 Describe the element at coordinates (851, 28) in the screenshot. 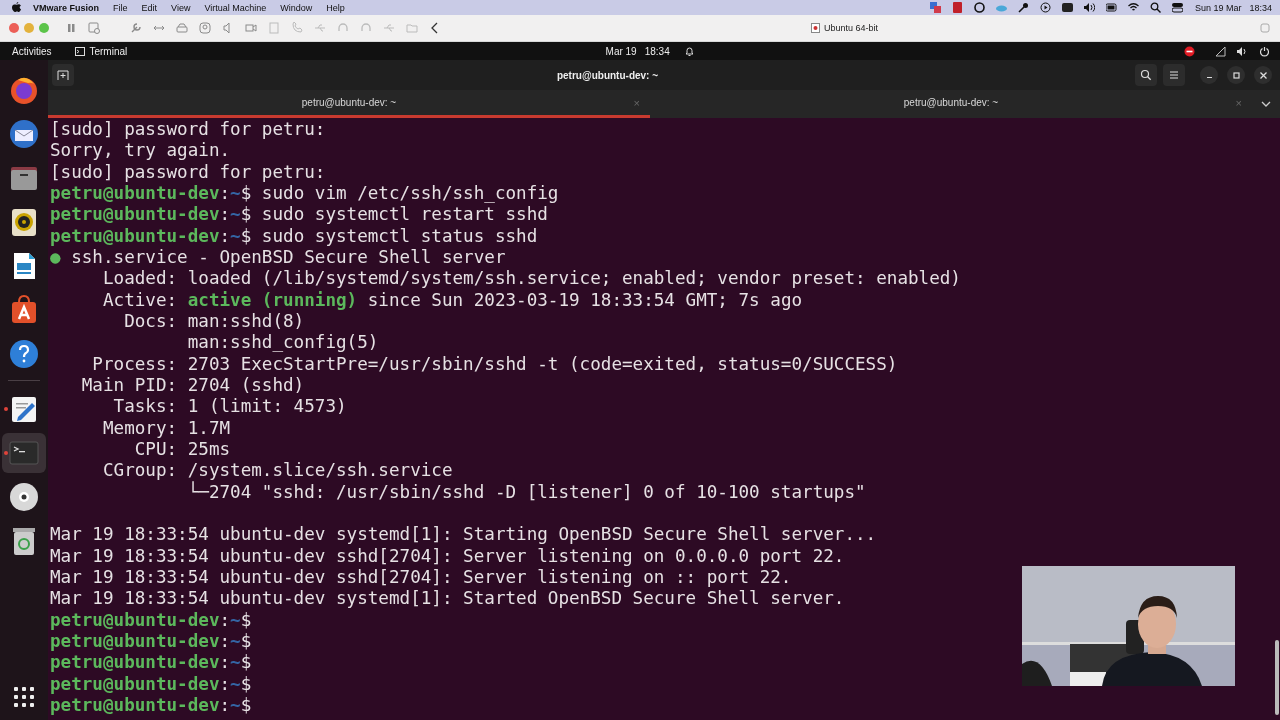

I see `window-title: Ubuntu 64-bit` at that location.